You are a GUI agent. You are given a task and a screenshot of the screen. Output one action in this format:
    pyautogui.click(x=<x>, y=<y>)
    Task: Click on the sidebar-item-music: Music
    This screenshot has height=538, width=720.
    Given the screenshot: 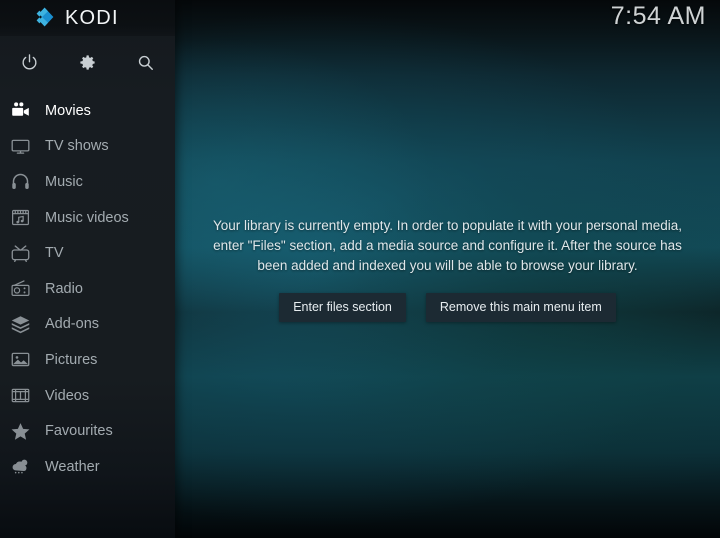 What is the action you would take?
    pyautogui.click(x=87, y=182)
    